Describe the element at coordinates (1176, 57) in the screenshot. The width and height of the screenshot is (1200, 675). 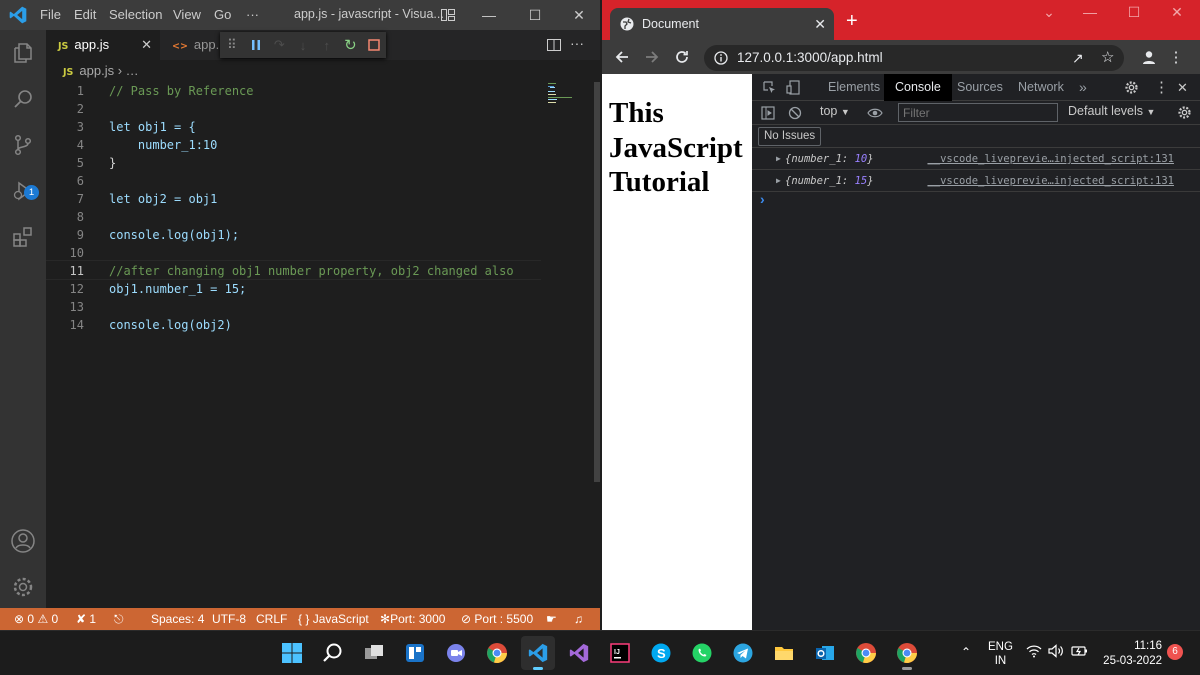
I see `kebab-menu-icon: ⋮` at that location.